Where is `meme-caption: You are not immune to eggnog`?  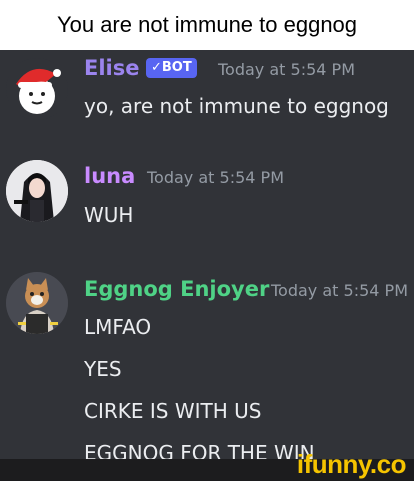
meme-caption: You are not immune to eggnog is located at coordinates (207, 25).